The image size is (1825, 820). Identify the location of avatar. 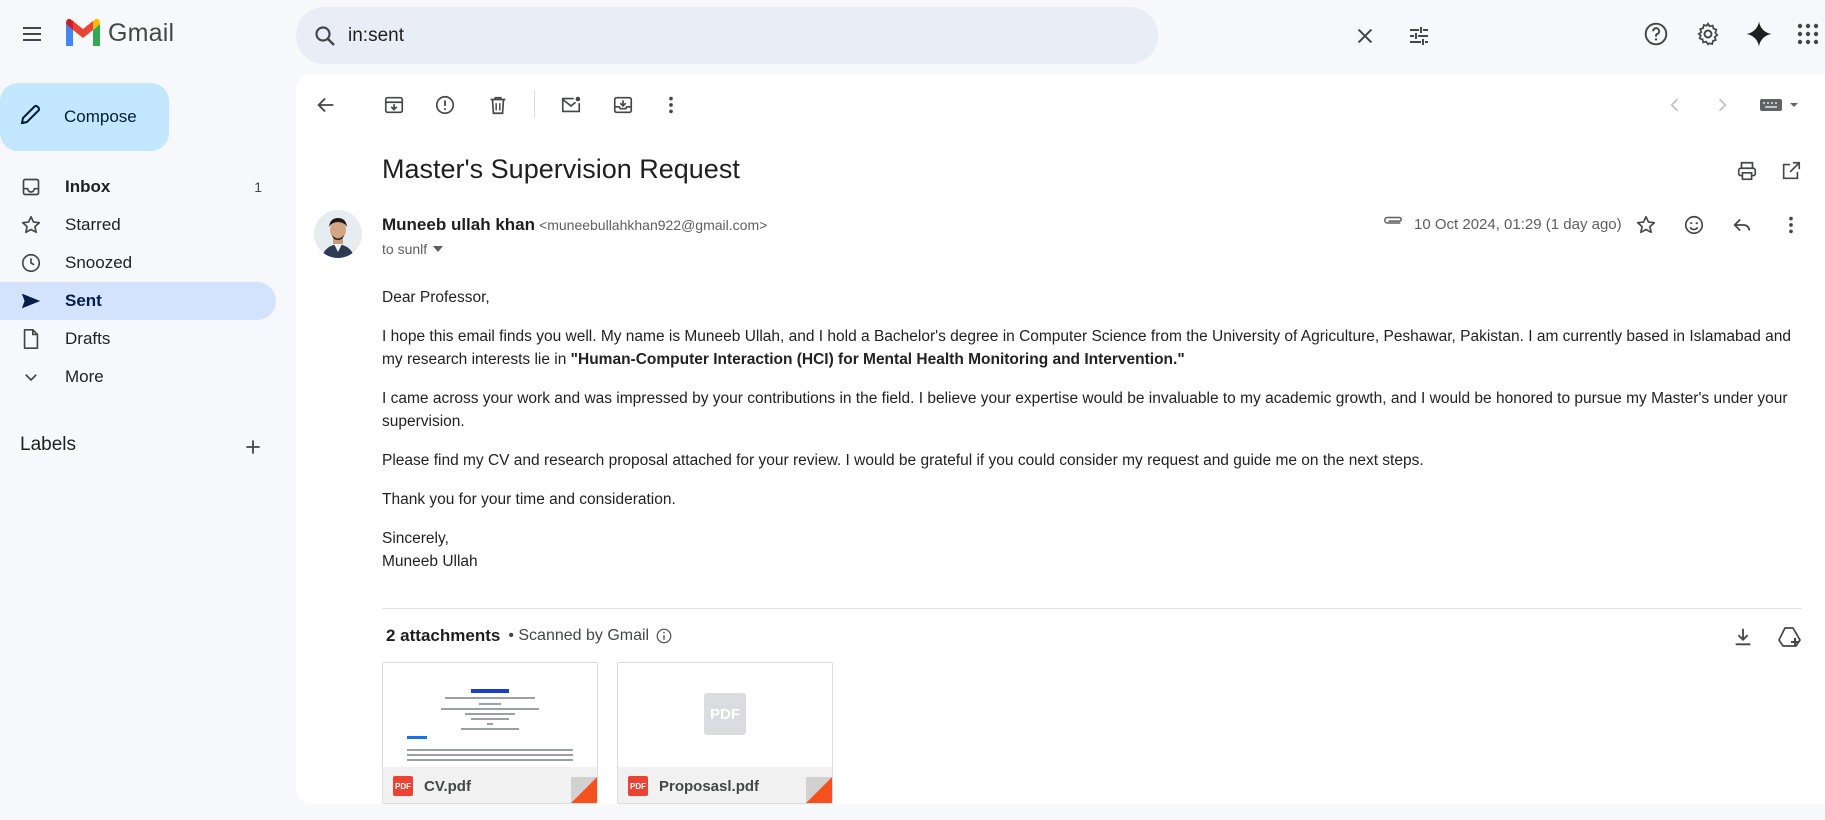
(338, 234).